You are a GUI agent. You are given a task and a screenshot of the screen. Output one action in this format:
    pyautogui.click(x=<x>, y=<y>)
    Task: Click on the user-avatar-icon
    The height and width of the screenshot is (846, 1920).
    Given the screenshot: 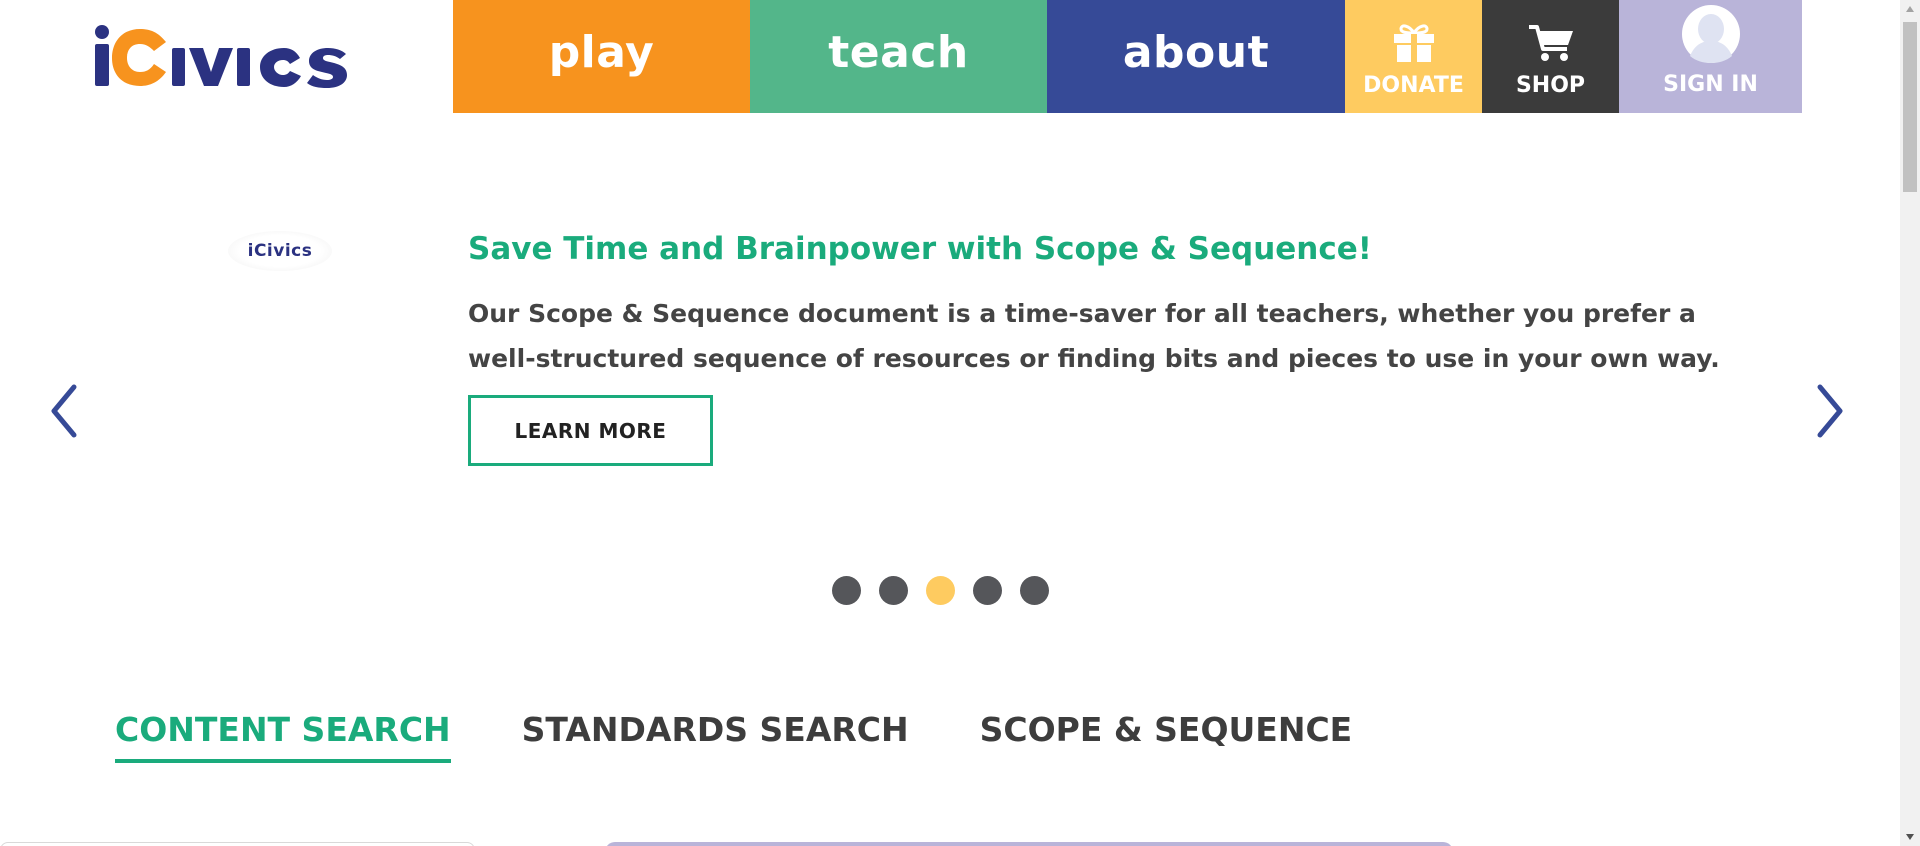 What is the action you would take?
    pyautogui.click(x=1710, y=34)
    